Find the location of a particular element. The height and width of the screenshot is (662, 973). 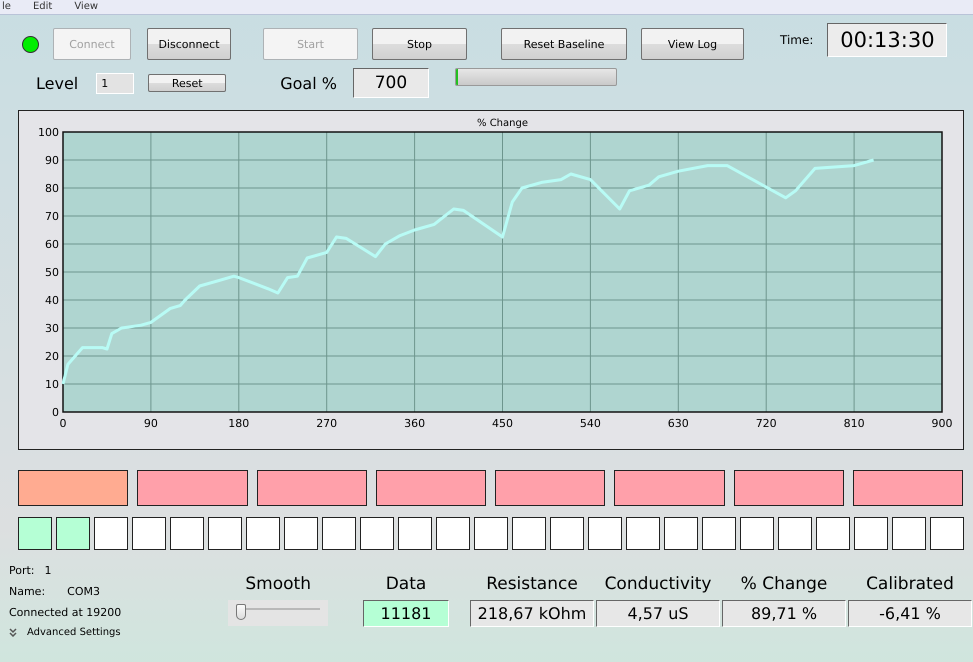

readout-label: Resistance is located at coordinates (532, 585).